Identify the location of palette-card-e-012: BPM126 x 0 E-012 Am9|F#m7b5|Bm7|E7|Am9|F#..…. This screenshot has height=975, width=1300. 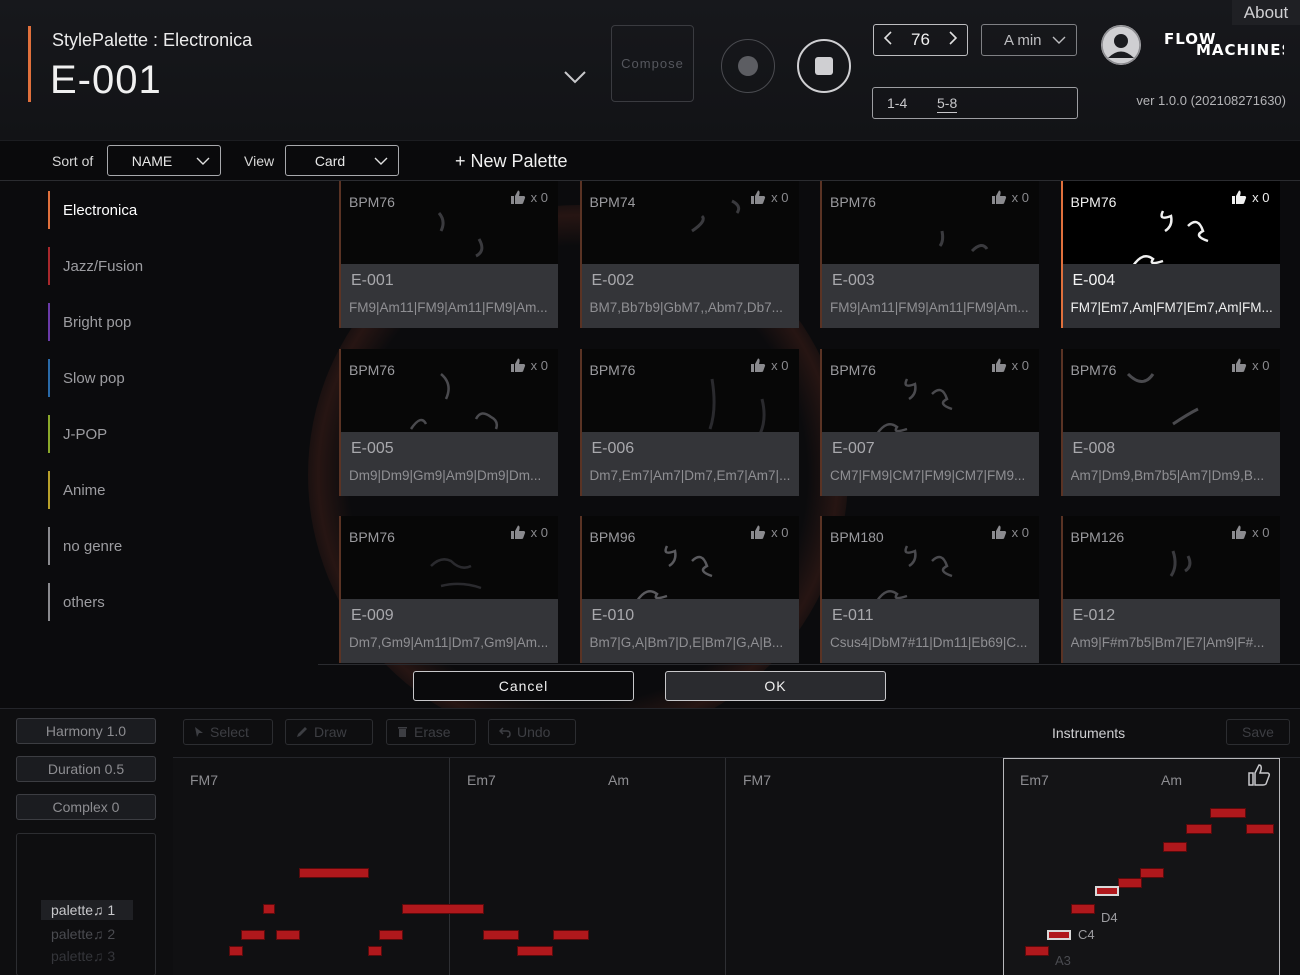
(1170, 589).